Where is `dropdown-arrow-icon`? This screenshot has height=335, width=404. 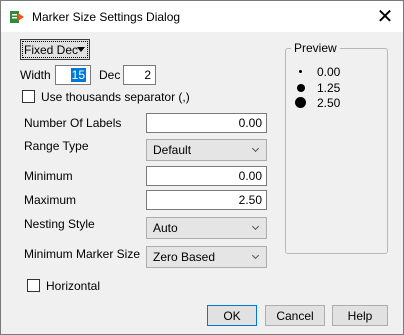 dropdown-arrow-icon is located at coordinates (81, 49).